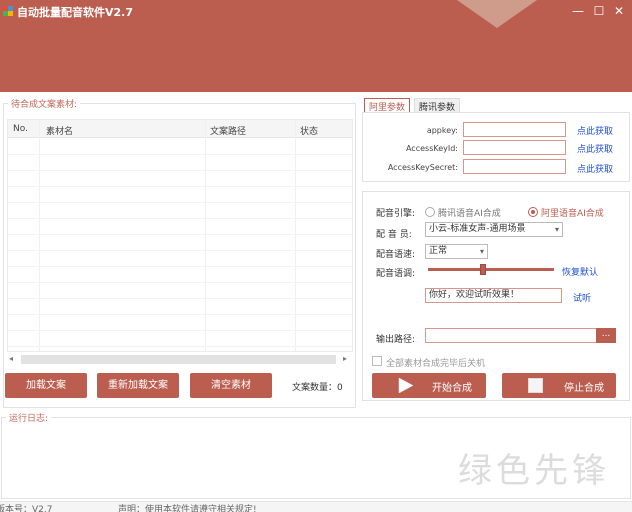 The width and height of the screenshot is (632, 512). I want to click on pitch-label: 配音语调:, so click(396, 274).